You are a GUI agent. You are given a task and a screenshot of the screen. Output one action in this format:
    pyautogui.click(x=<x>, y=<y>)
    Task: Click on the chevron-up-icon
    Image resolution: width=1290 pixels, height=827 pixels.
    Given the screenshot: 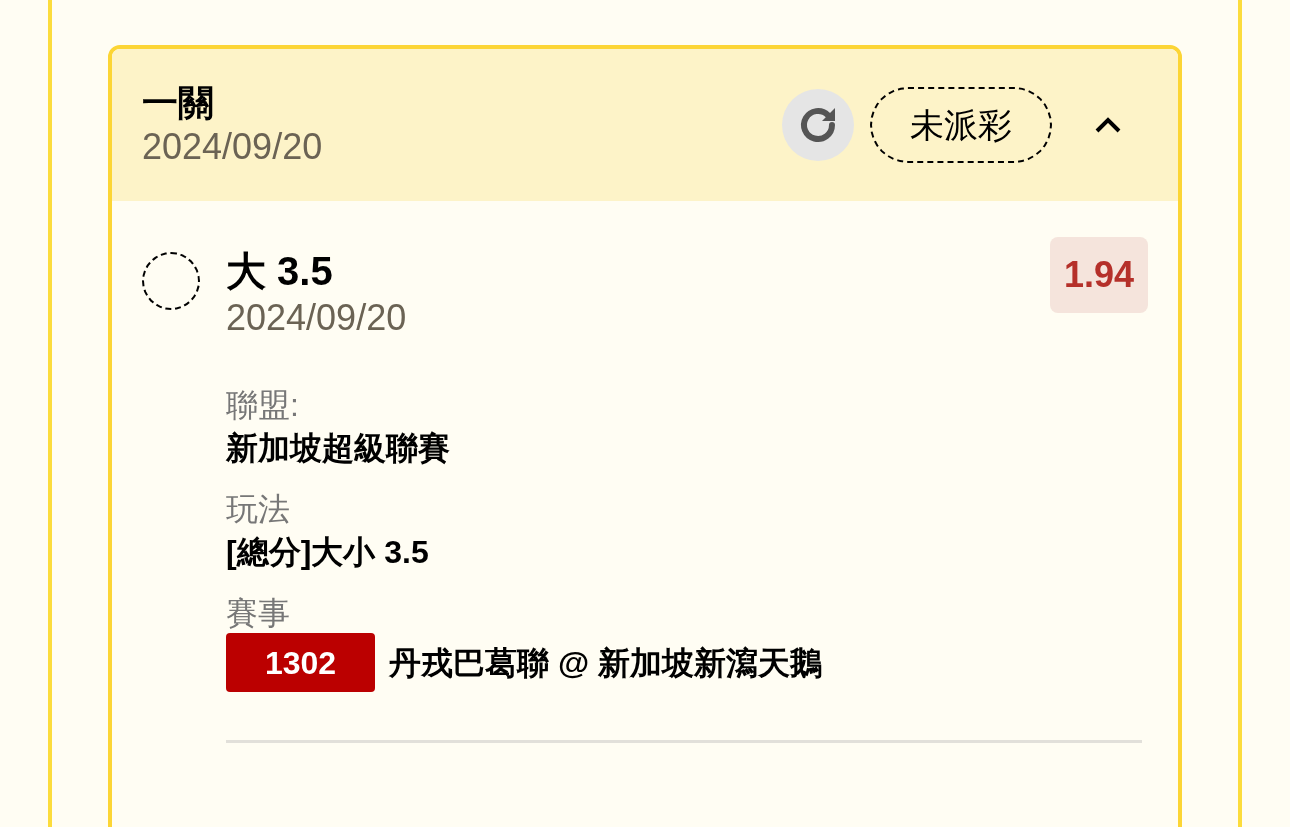 What is the action you would take?
    pyautogui.click(x=1108, y=125)
    